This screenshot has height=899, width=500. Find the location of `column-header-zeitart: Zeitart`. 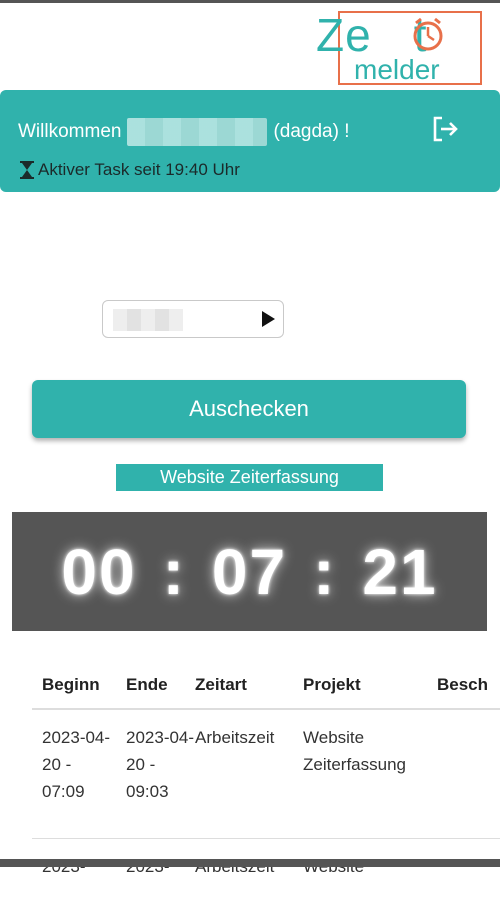

column-header-zeitart: Zeitart is located at coordinates (250, 685).